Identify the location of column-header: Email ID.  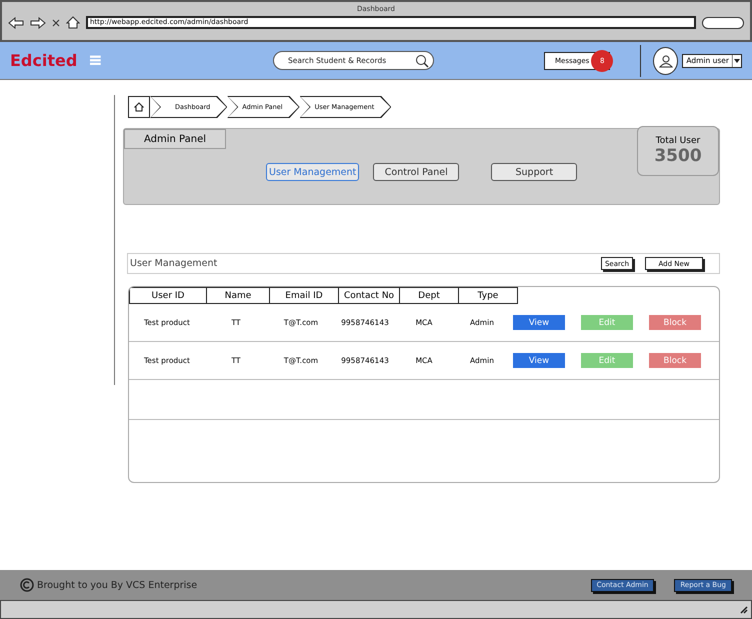
(304, 295).